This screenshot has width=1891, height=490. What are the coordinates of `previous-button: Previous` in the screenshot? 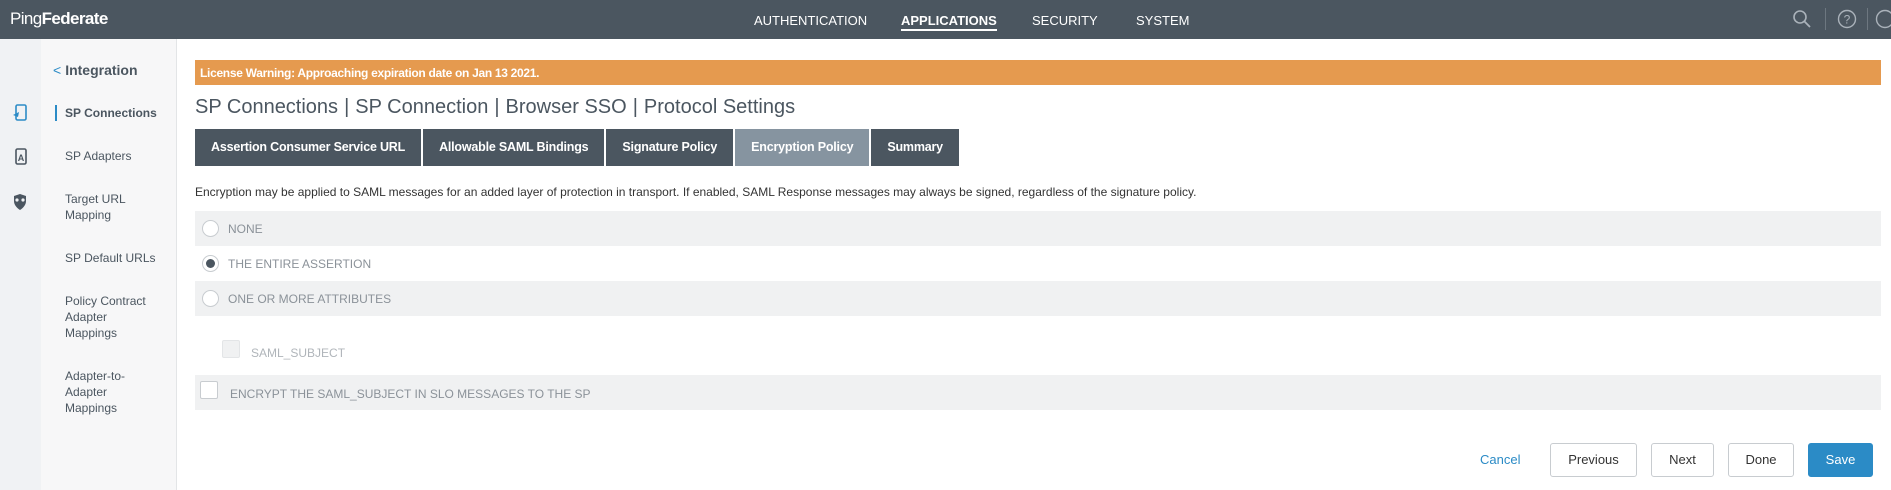 It's located at (1593, 460).